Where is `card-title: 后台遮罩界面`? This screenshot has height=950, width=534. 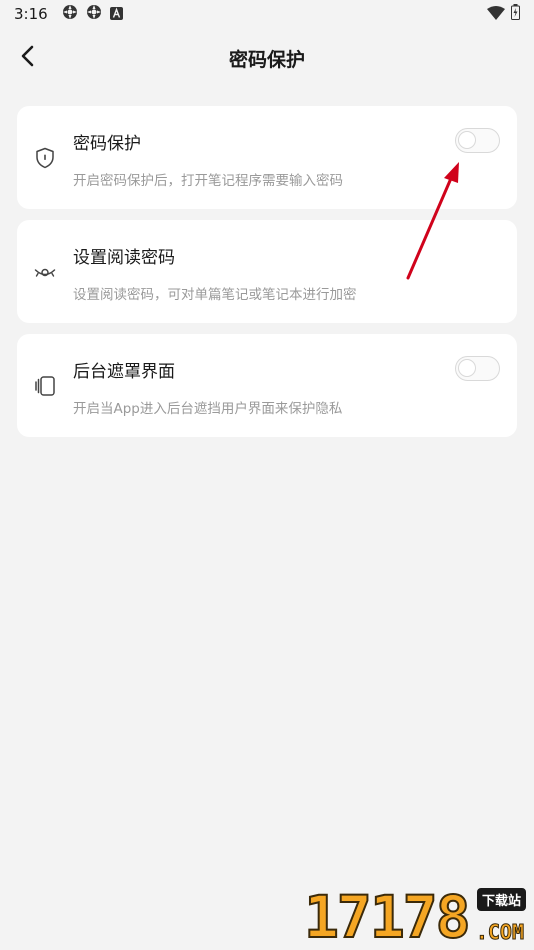 card-title: 后台遮罩界面 is located at coordinates (124, 372).